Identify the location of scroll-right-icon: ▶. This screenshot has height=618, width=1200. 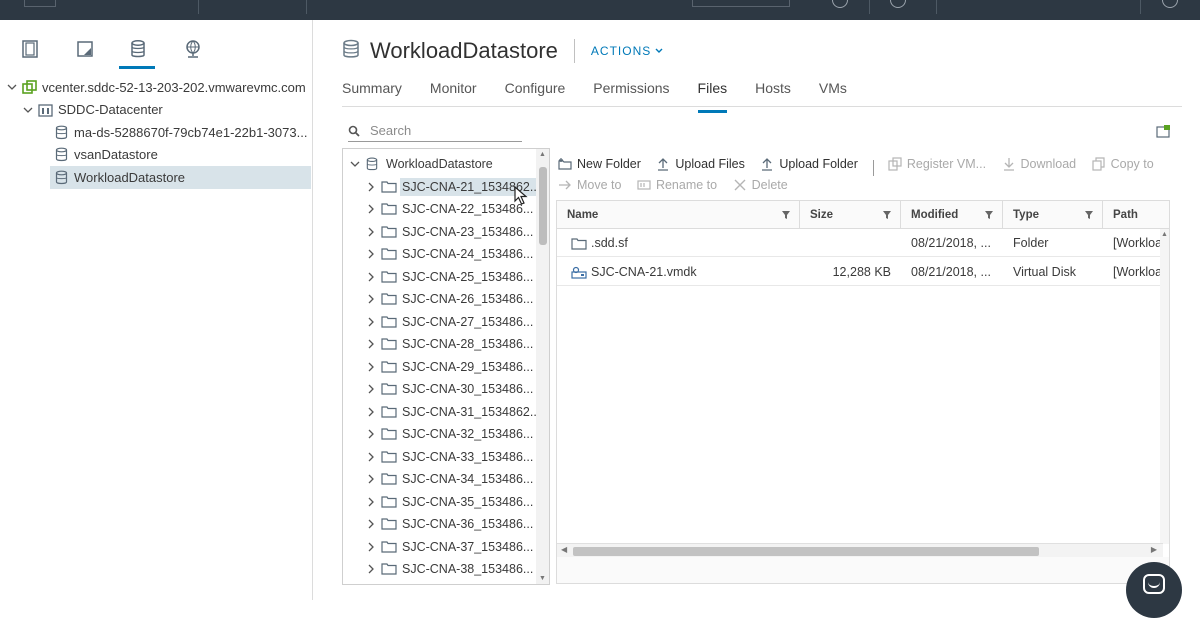
(1154, 549).